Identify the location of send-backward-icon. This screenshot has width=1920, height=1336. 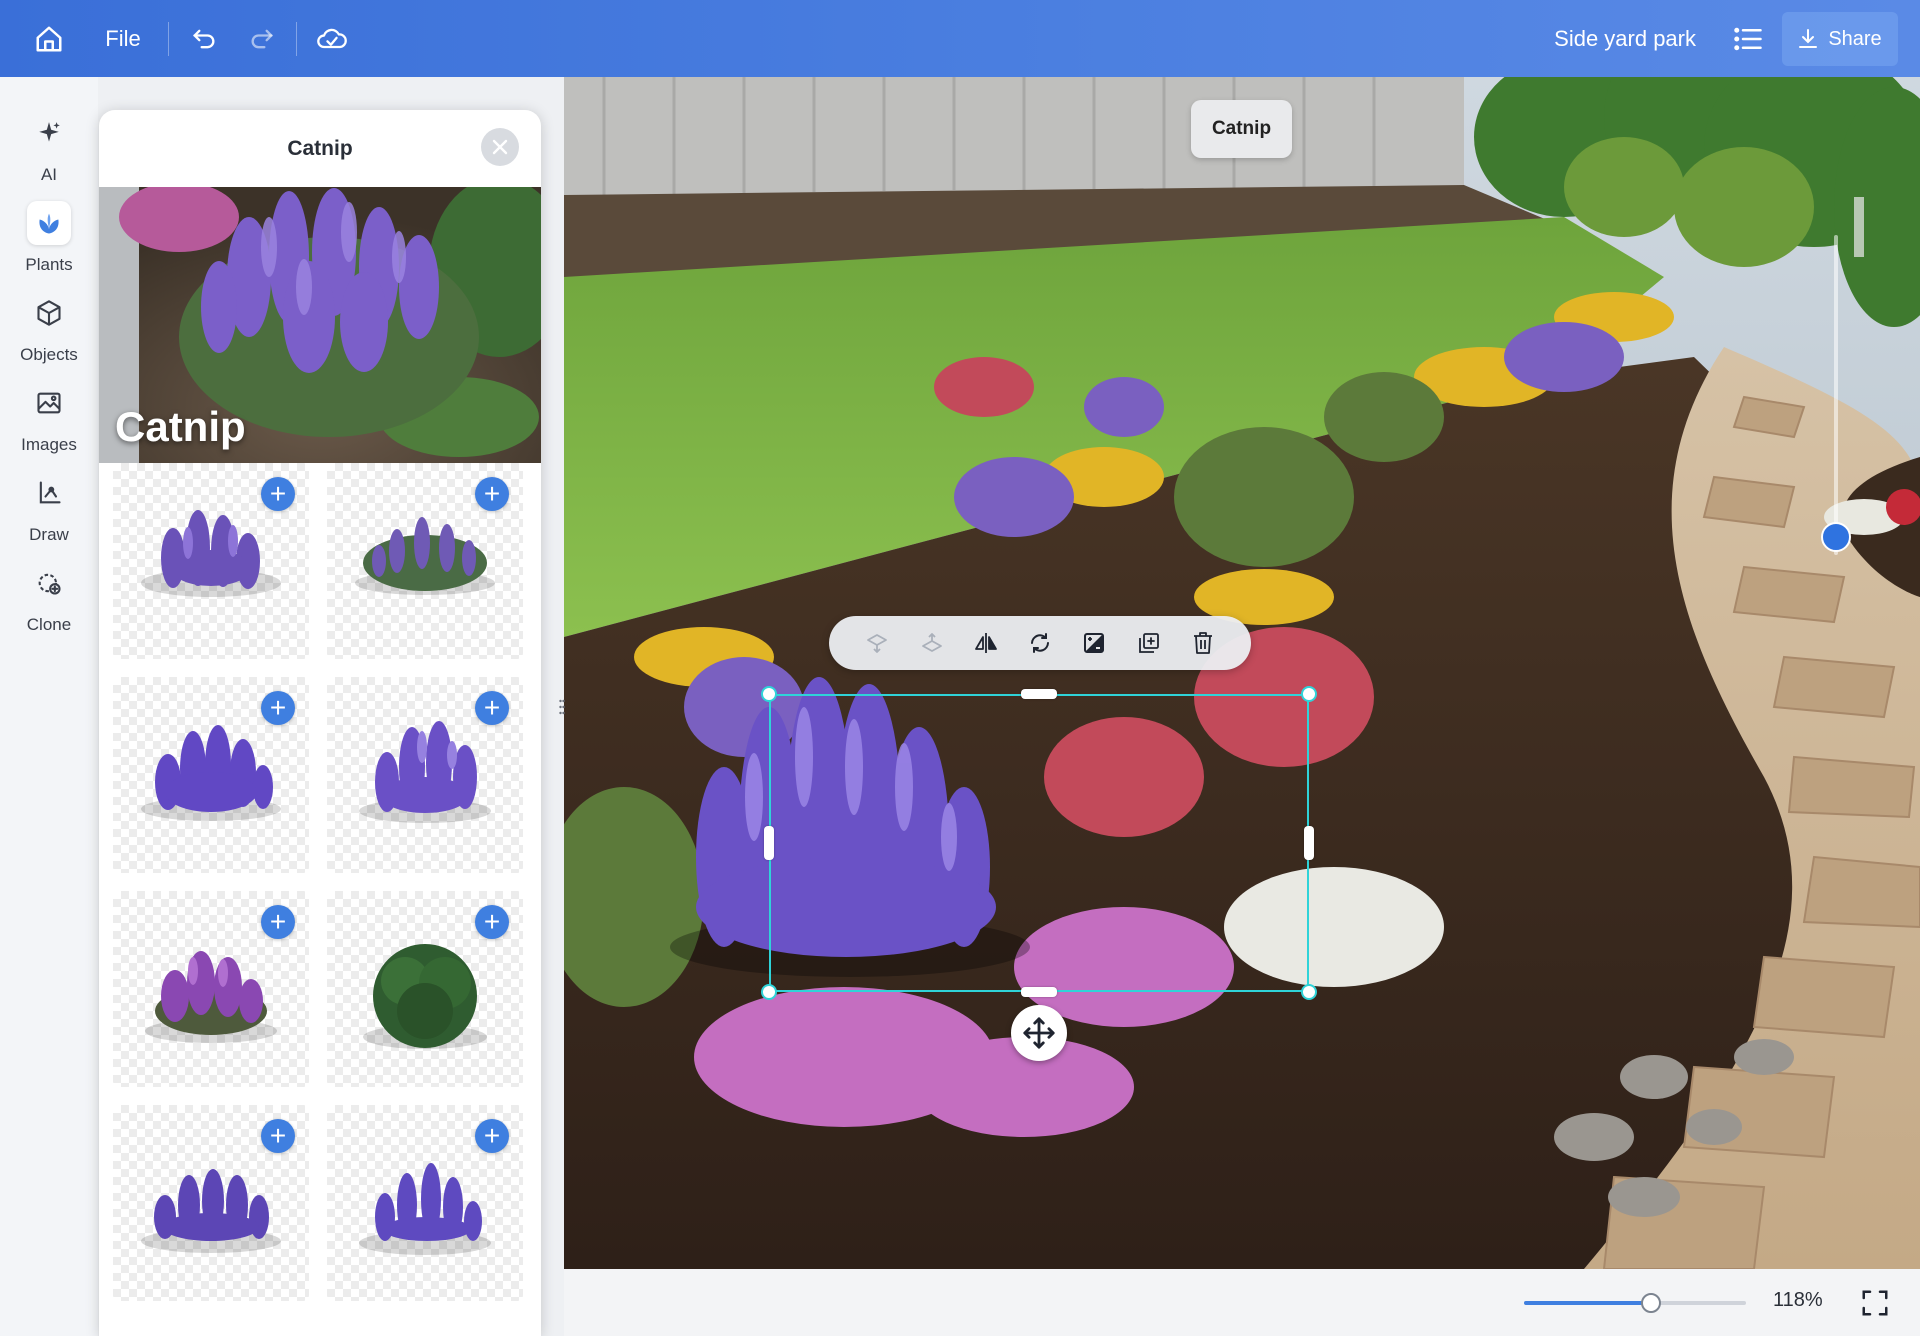
(931, 642).